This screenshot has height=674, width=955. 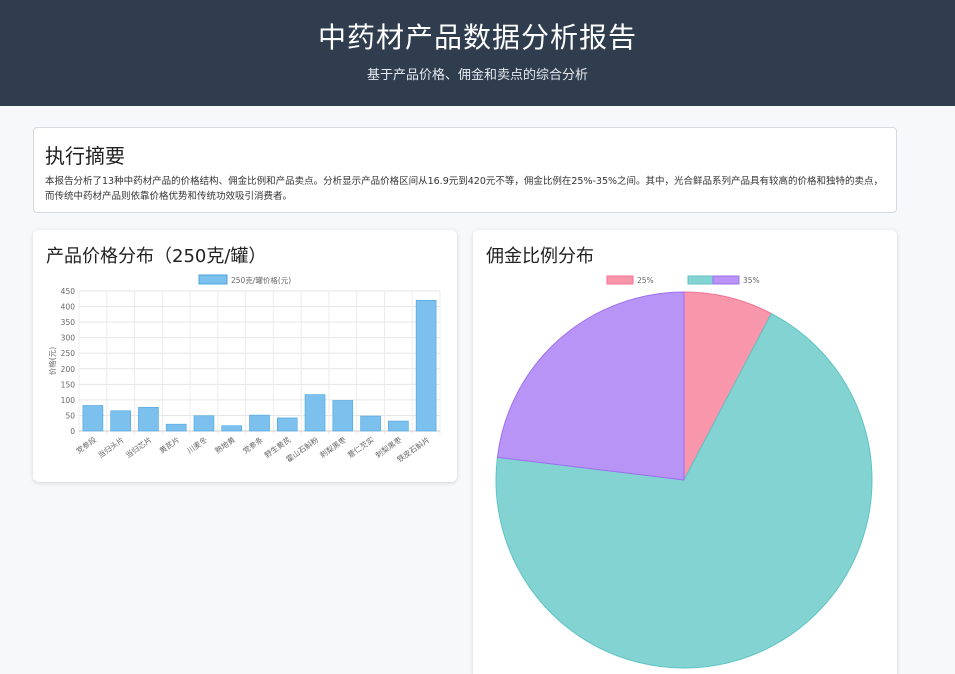 I want to click on y-tick-label: 400, so click(x=68, y=307).